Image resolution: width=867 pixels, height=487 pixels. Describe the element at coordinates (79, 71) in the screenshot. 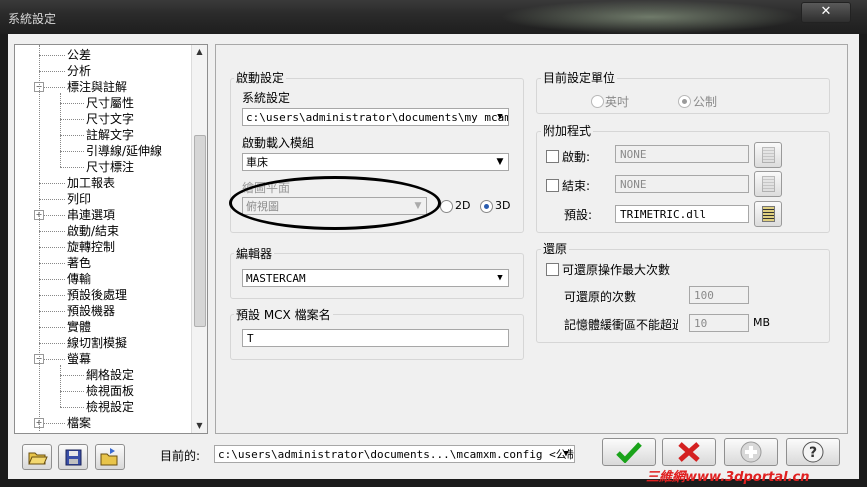

I see `tree-item: 分析` at that location.